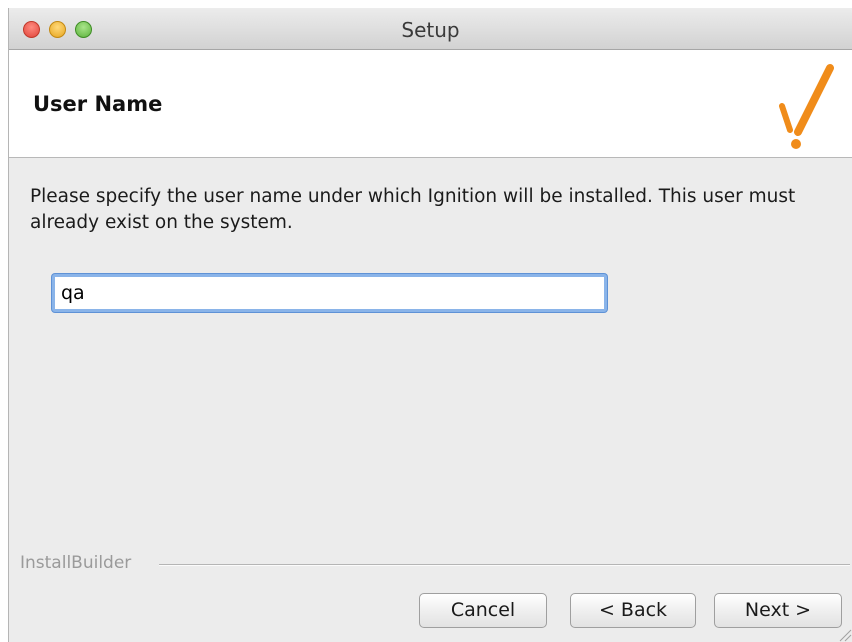 This screenshot has height=642, width=852. I want to click on cancel-button: Cancel, so click(483, 610).